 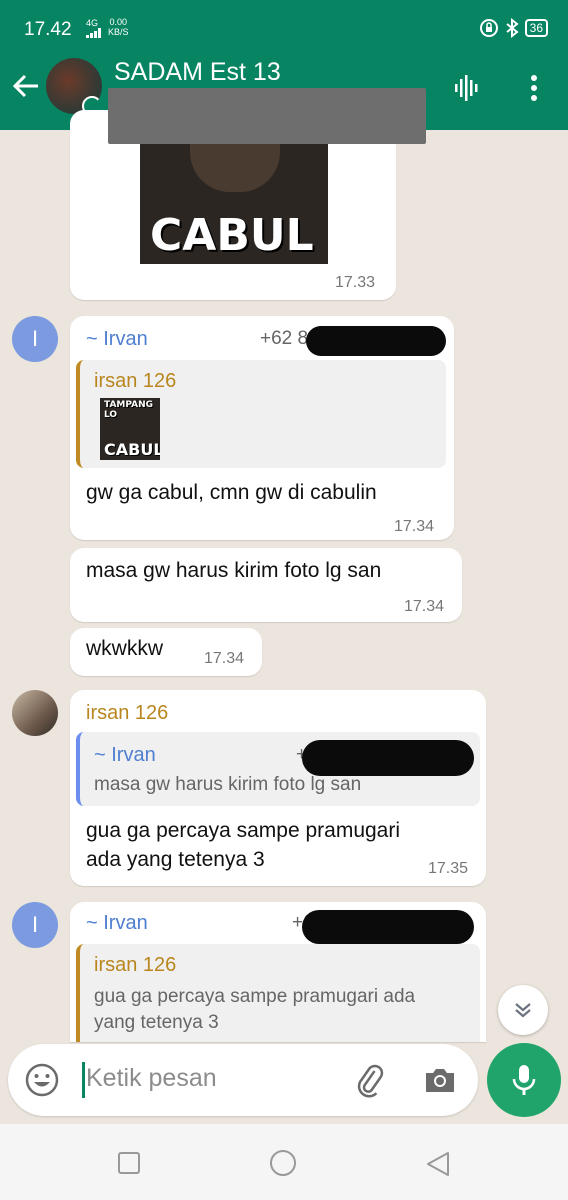 I want to click on more-vertical-icon, so click(x=534, y=88).